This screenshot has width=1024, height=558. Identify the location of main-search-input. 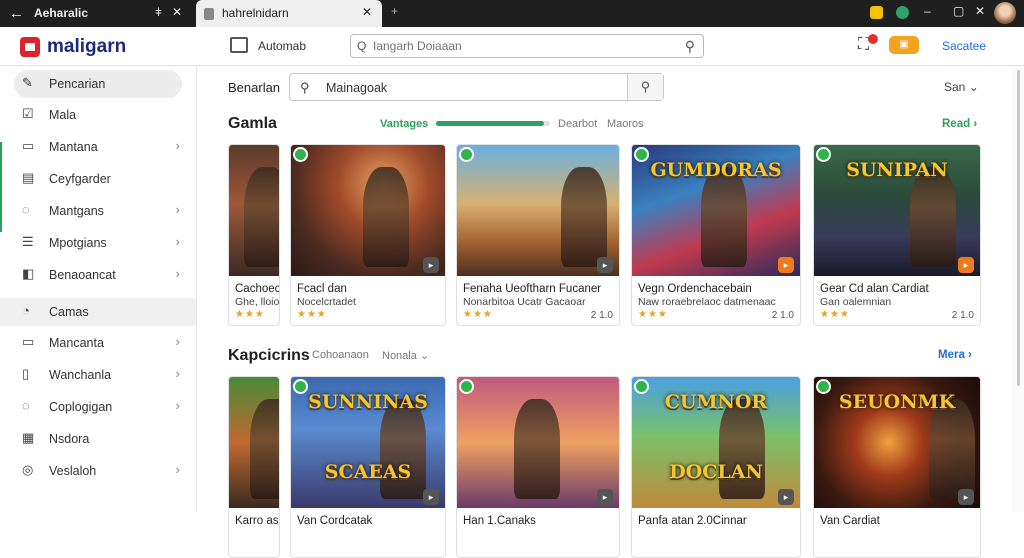
(471, 88).